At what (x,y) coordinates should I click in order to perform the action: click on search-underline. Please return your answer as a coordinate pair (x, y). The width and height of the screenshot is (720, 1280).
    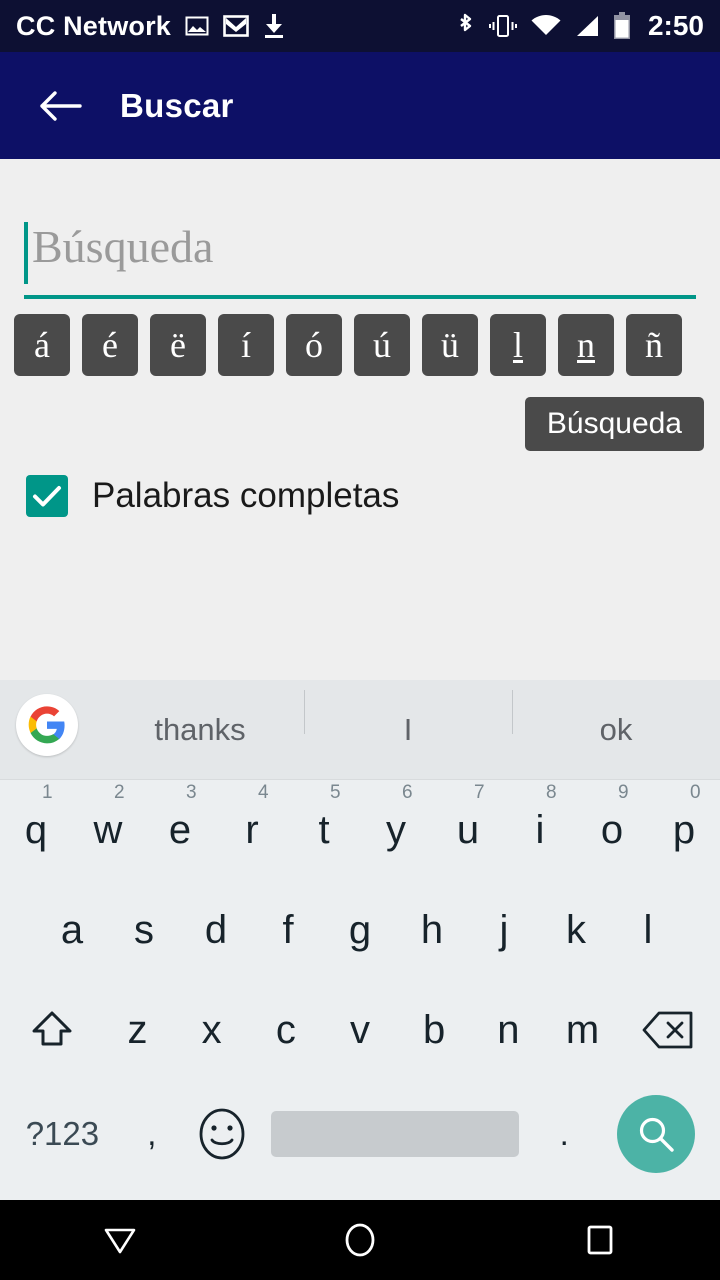
    Looking at the image, I should click on (360, 297).